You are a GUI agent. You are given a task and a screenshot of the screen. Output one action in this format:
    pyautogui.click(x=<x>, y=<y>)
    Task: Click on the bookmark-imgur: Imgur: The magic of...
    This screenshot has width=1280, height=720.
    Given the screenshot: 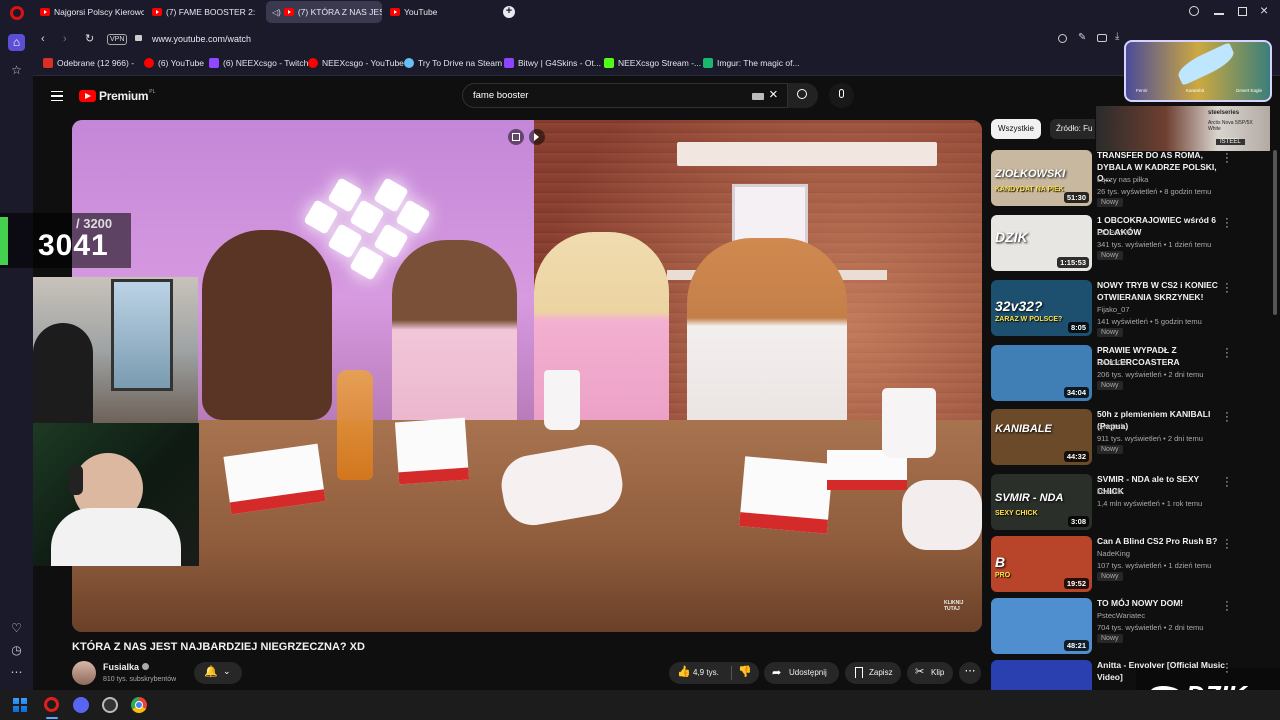 What is the action you would take?
    pyautogui.click(x=751, y=63)
    